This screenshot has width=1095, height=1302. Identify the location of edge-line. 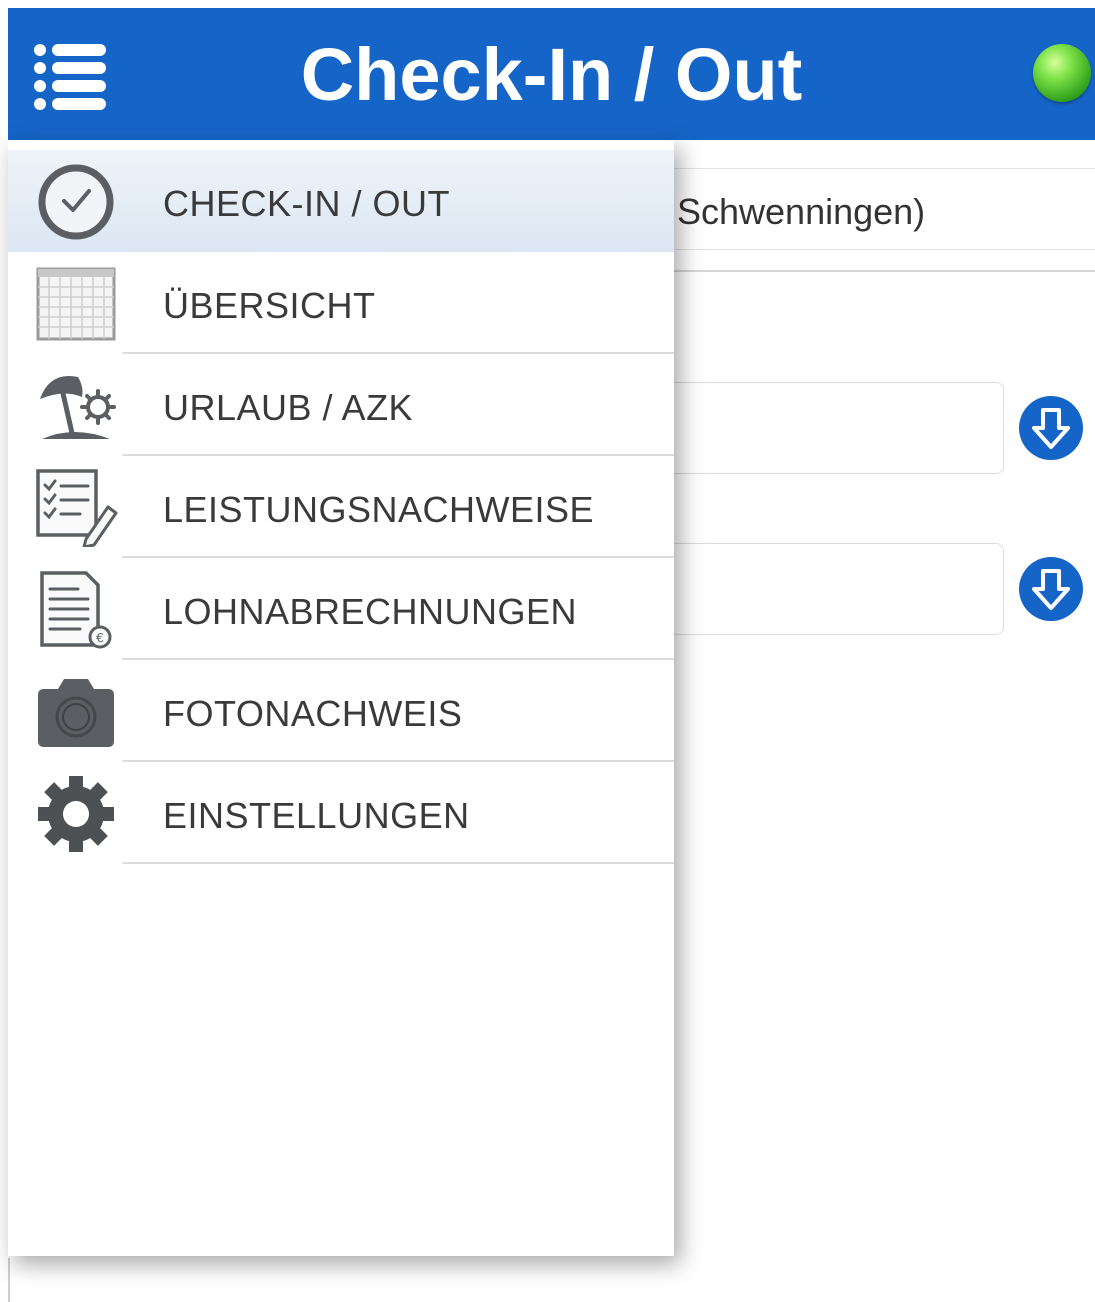
(9, 1280).